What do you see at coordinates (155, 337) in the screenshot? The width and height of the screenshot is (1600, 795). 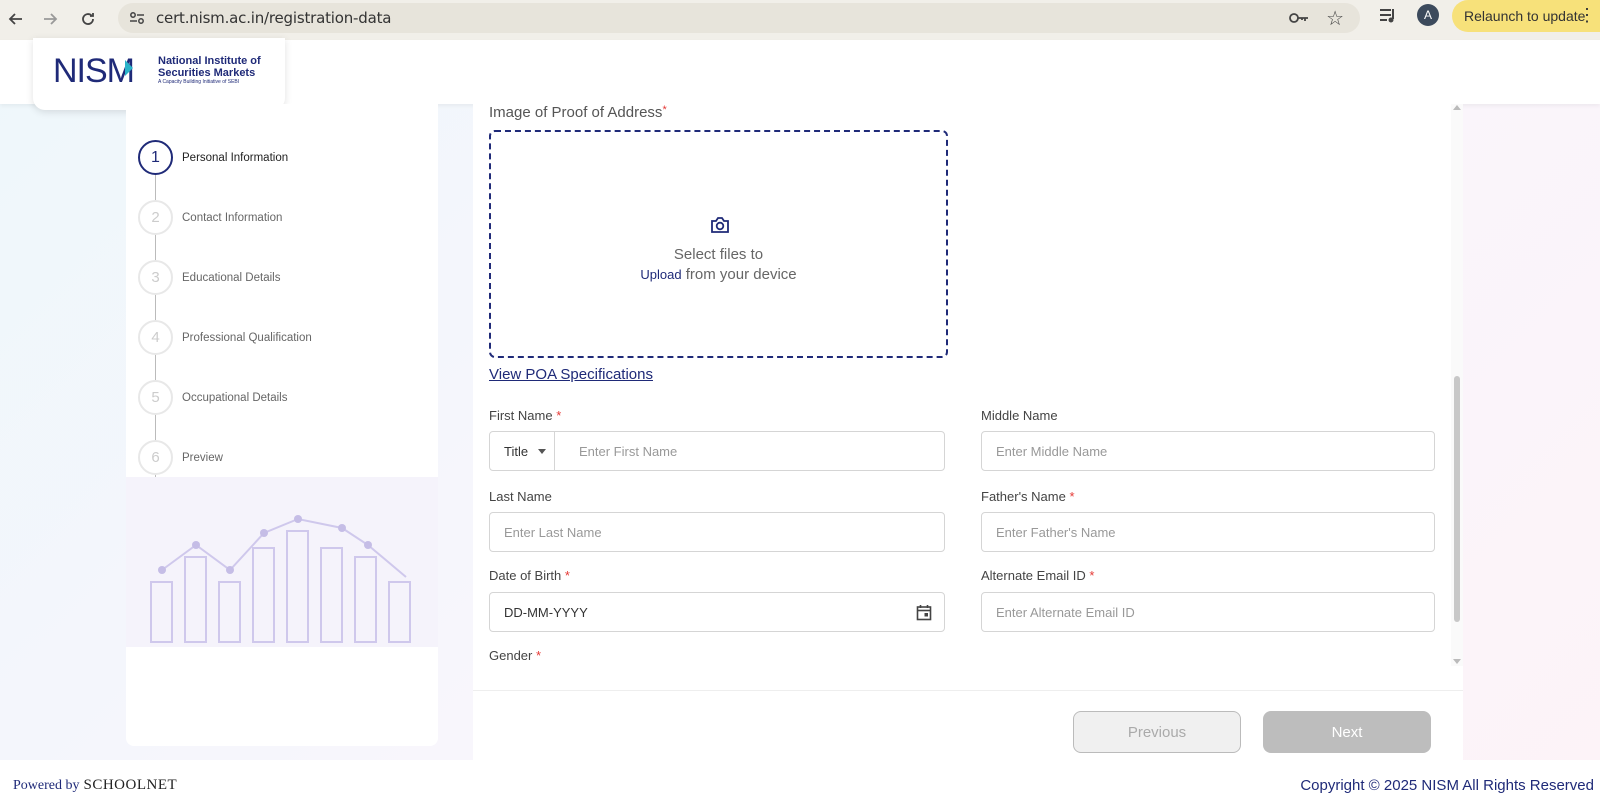 I see `step-number-4: 4` at bounding box center [155, 337].